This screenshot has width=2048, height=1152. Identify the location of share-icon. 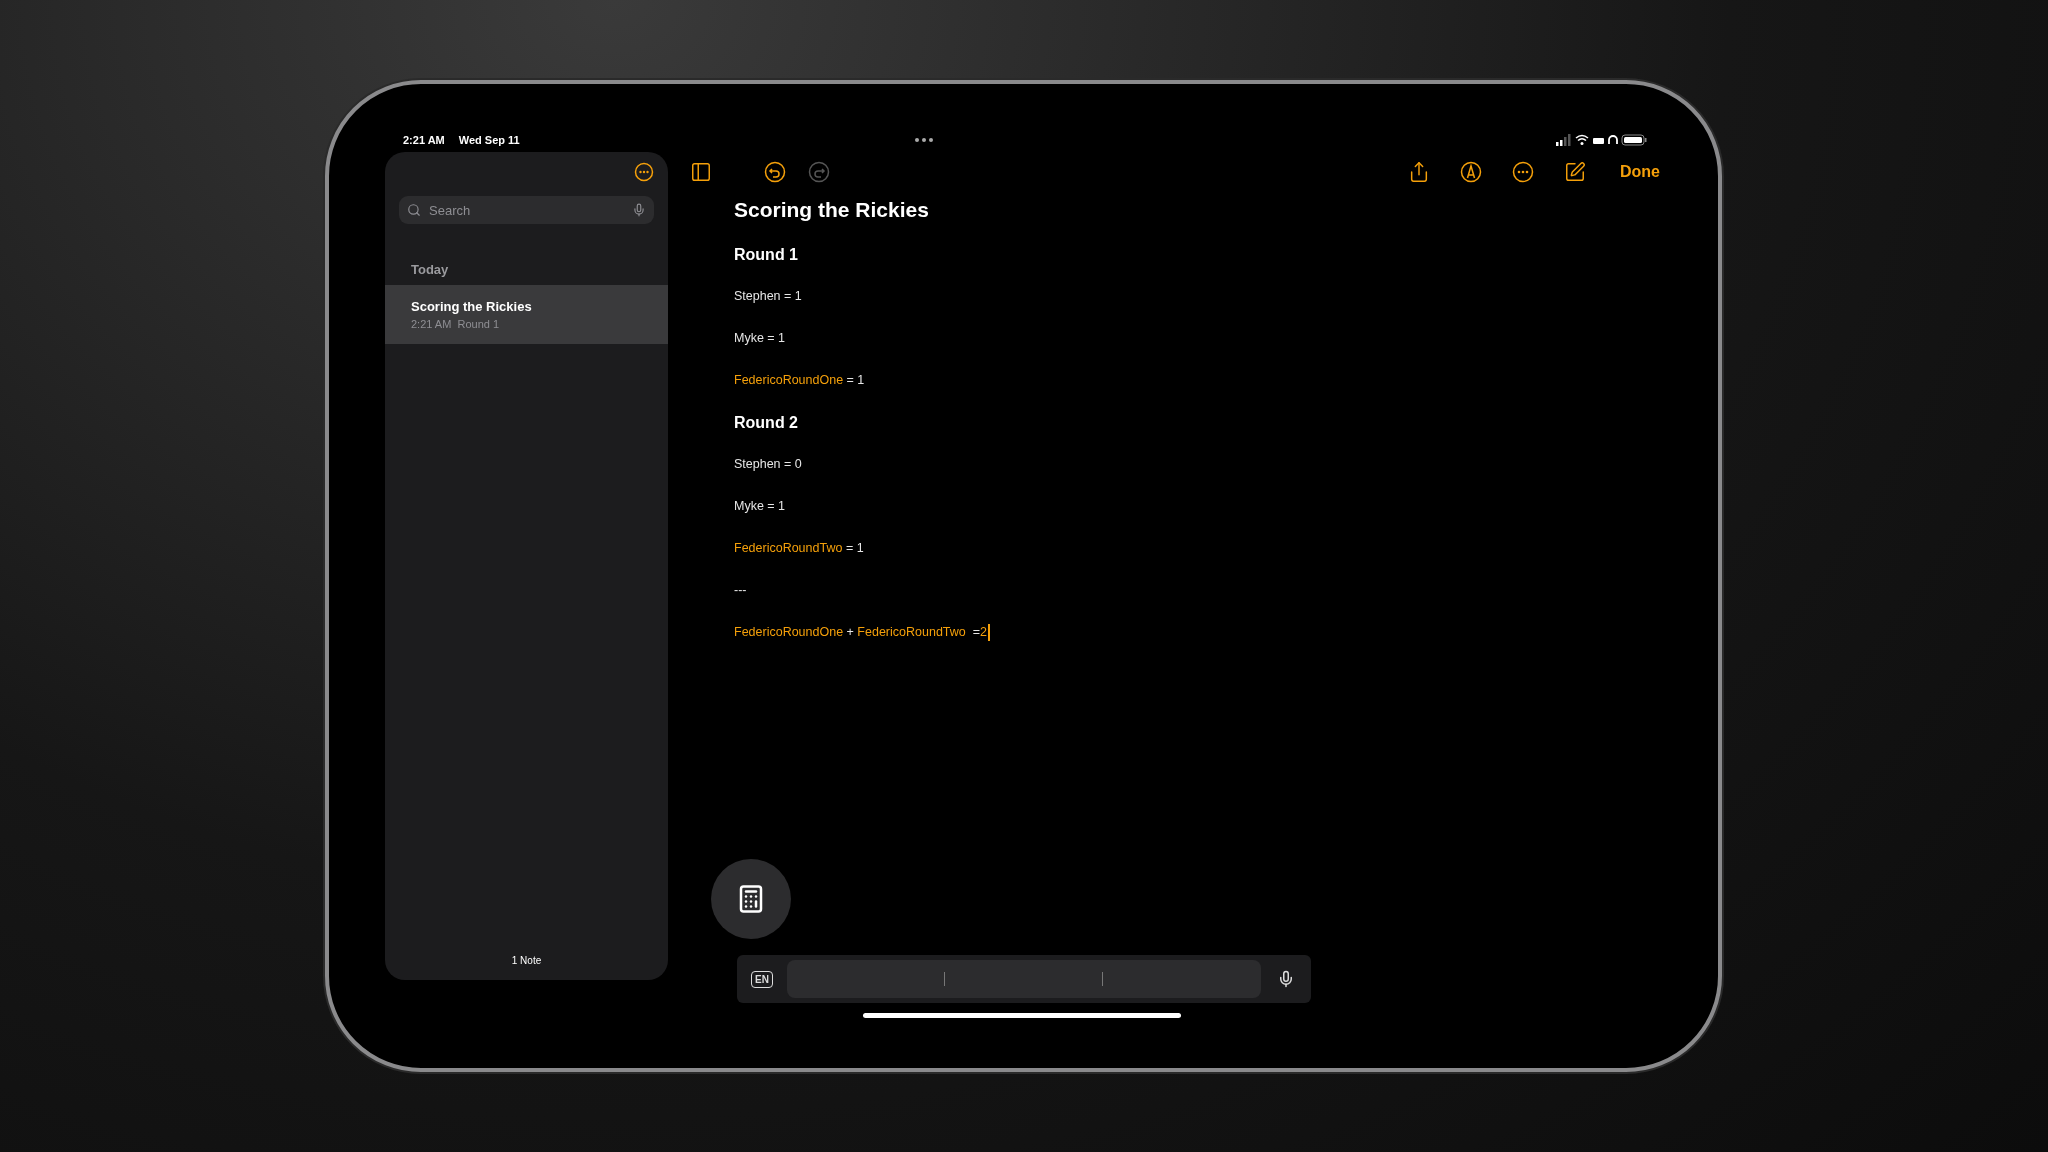
(1419, 172).